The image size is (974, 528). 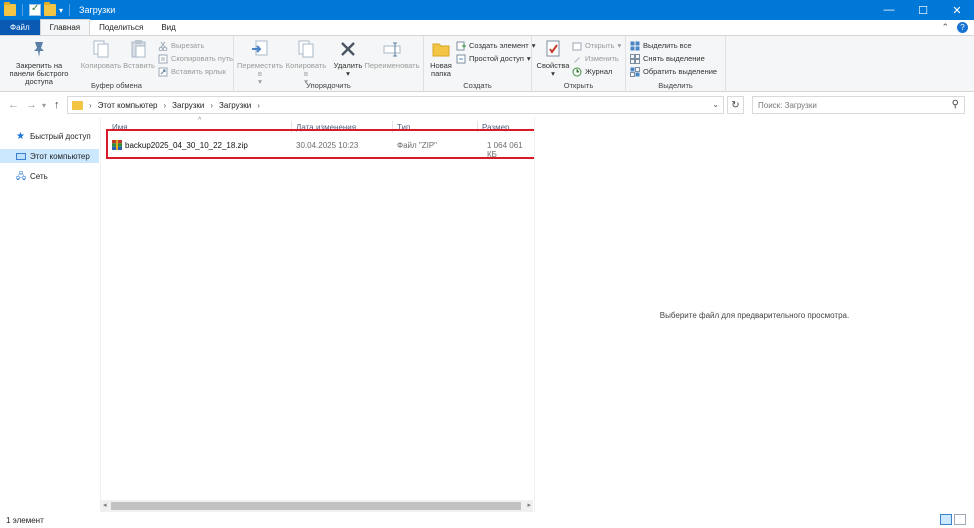 I want to click on network-icon: 🖧, so click(x=21, y=175).